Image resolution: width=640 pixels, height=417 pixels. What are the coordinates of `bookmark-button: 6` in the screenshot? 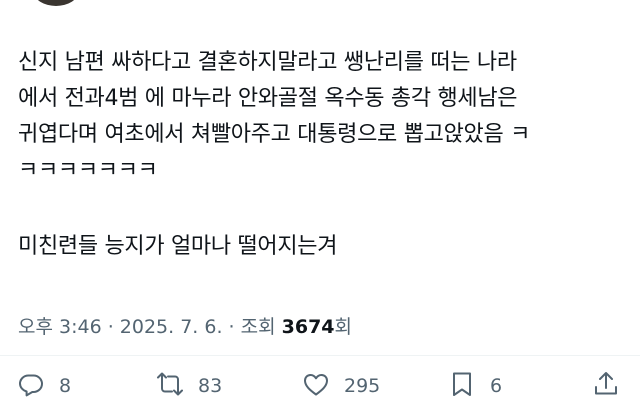 It's located at (475, 386).